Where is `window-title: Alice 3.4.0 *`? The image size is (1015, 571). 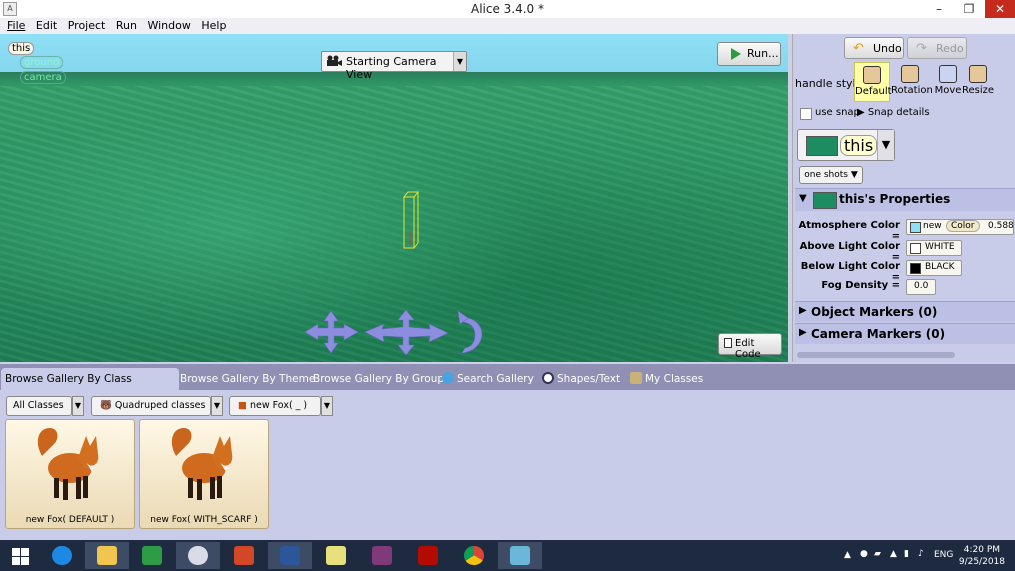 window-title: Alice 3.4.0 * is located at coordinates (507, 9).